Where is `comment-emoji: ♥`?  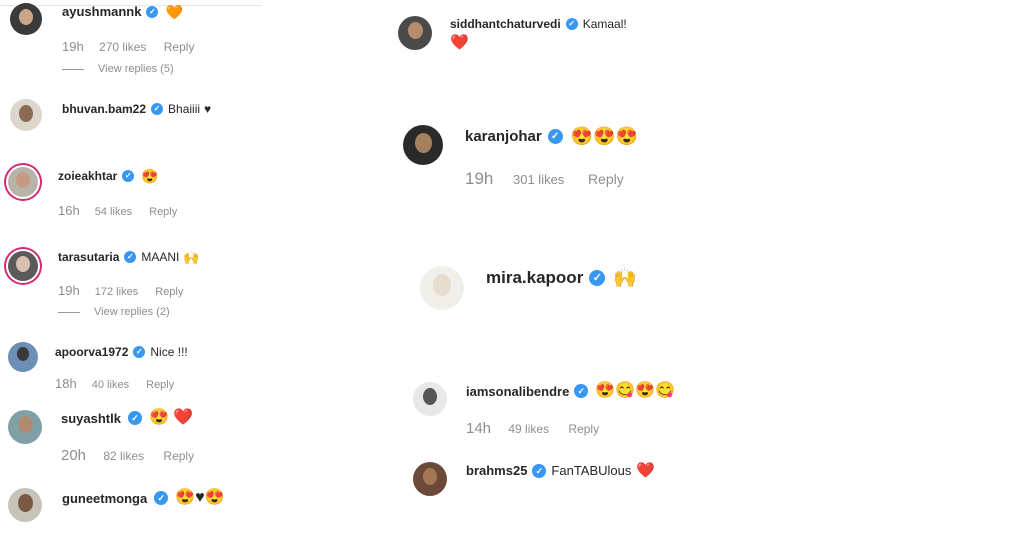
comment-emoji: ♥ is located at coordinates (208, 109).